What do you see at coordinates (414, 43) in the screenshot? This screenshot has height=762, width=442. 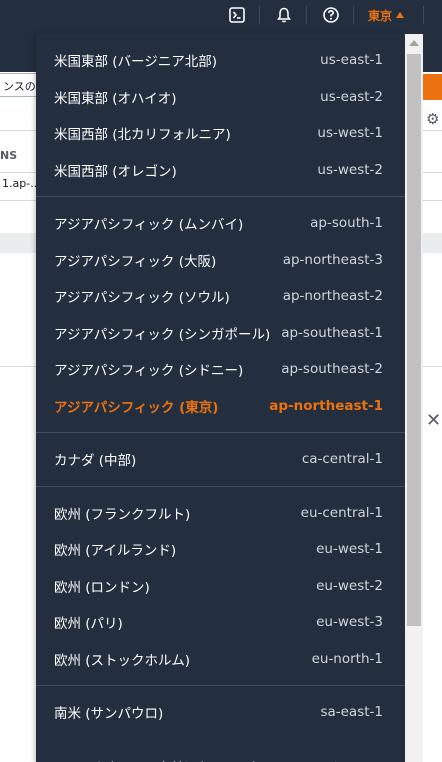 I see `scroll-up-arrow-icon` at bounding box center [414, 43].